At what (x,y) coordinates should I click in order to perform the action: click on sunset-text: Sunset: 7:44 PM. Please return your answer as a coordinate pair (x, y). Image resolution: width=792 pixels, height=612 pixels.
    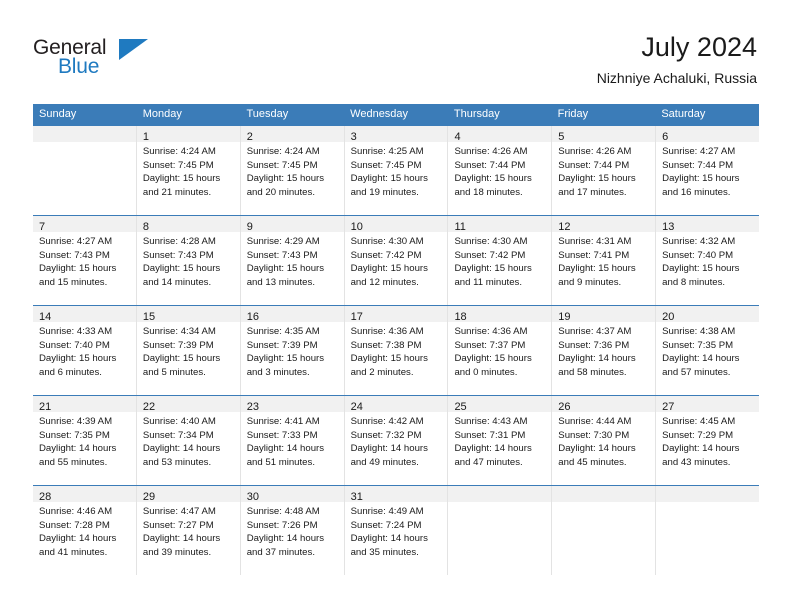
    Looking at the image, I should click on (490, 165).